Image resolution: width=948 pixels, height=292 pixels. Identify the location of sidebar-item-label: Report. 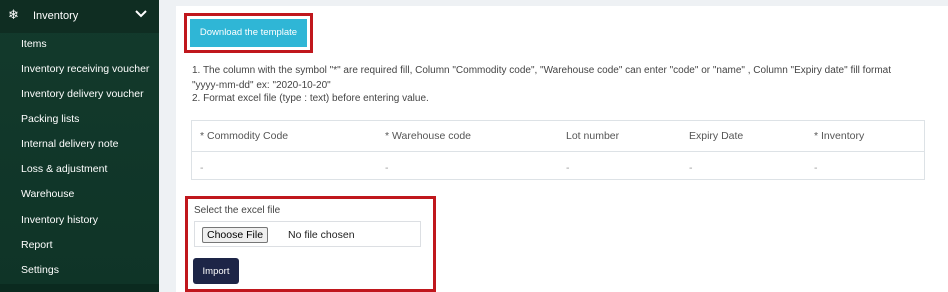
(37, 245).